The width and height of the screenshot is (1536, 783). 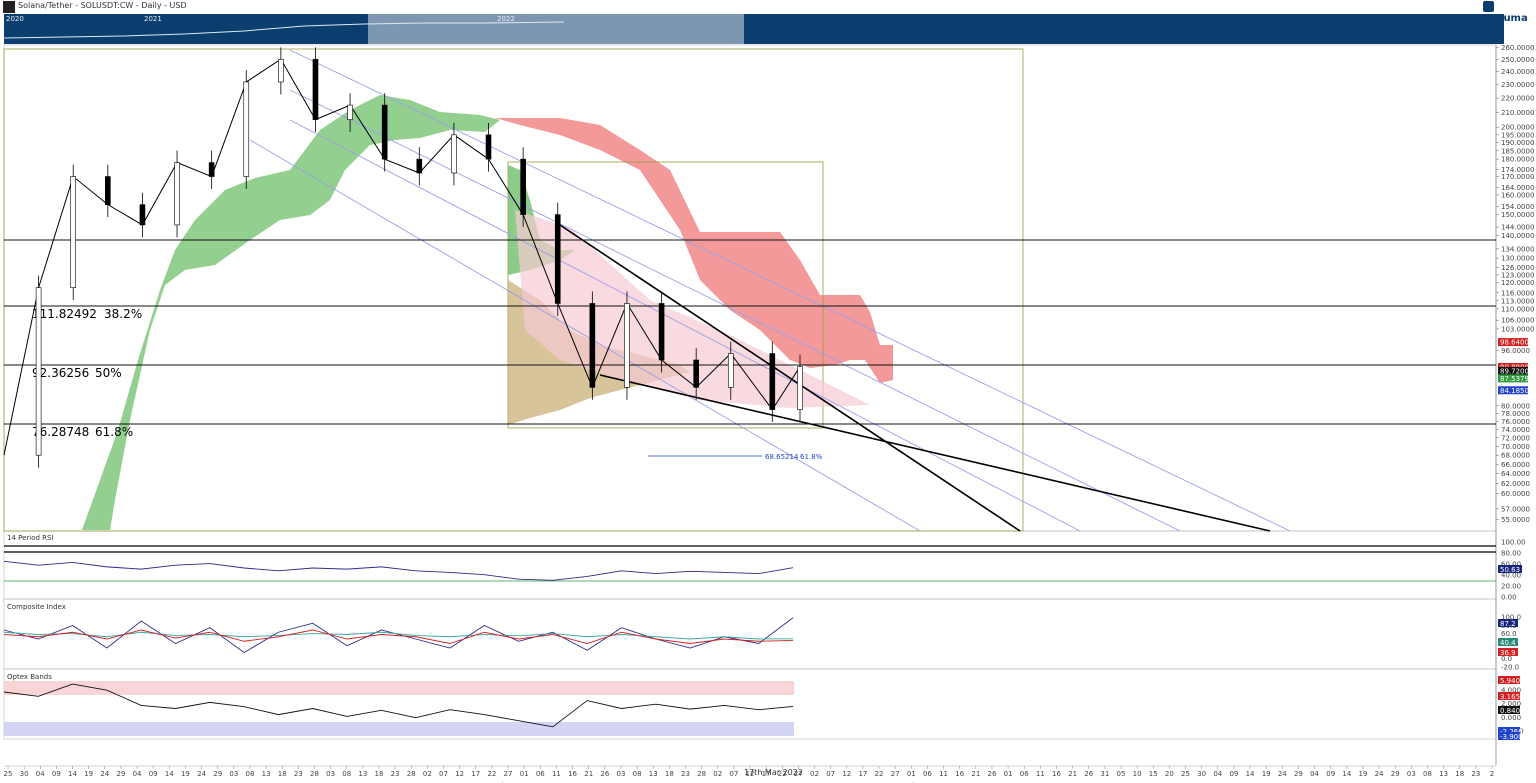 I want to click on price-badge-text: 84.1850, so click(x=1514, y=391).